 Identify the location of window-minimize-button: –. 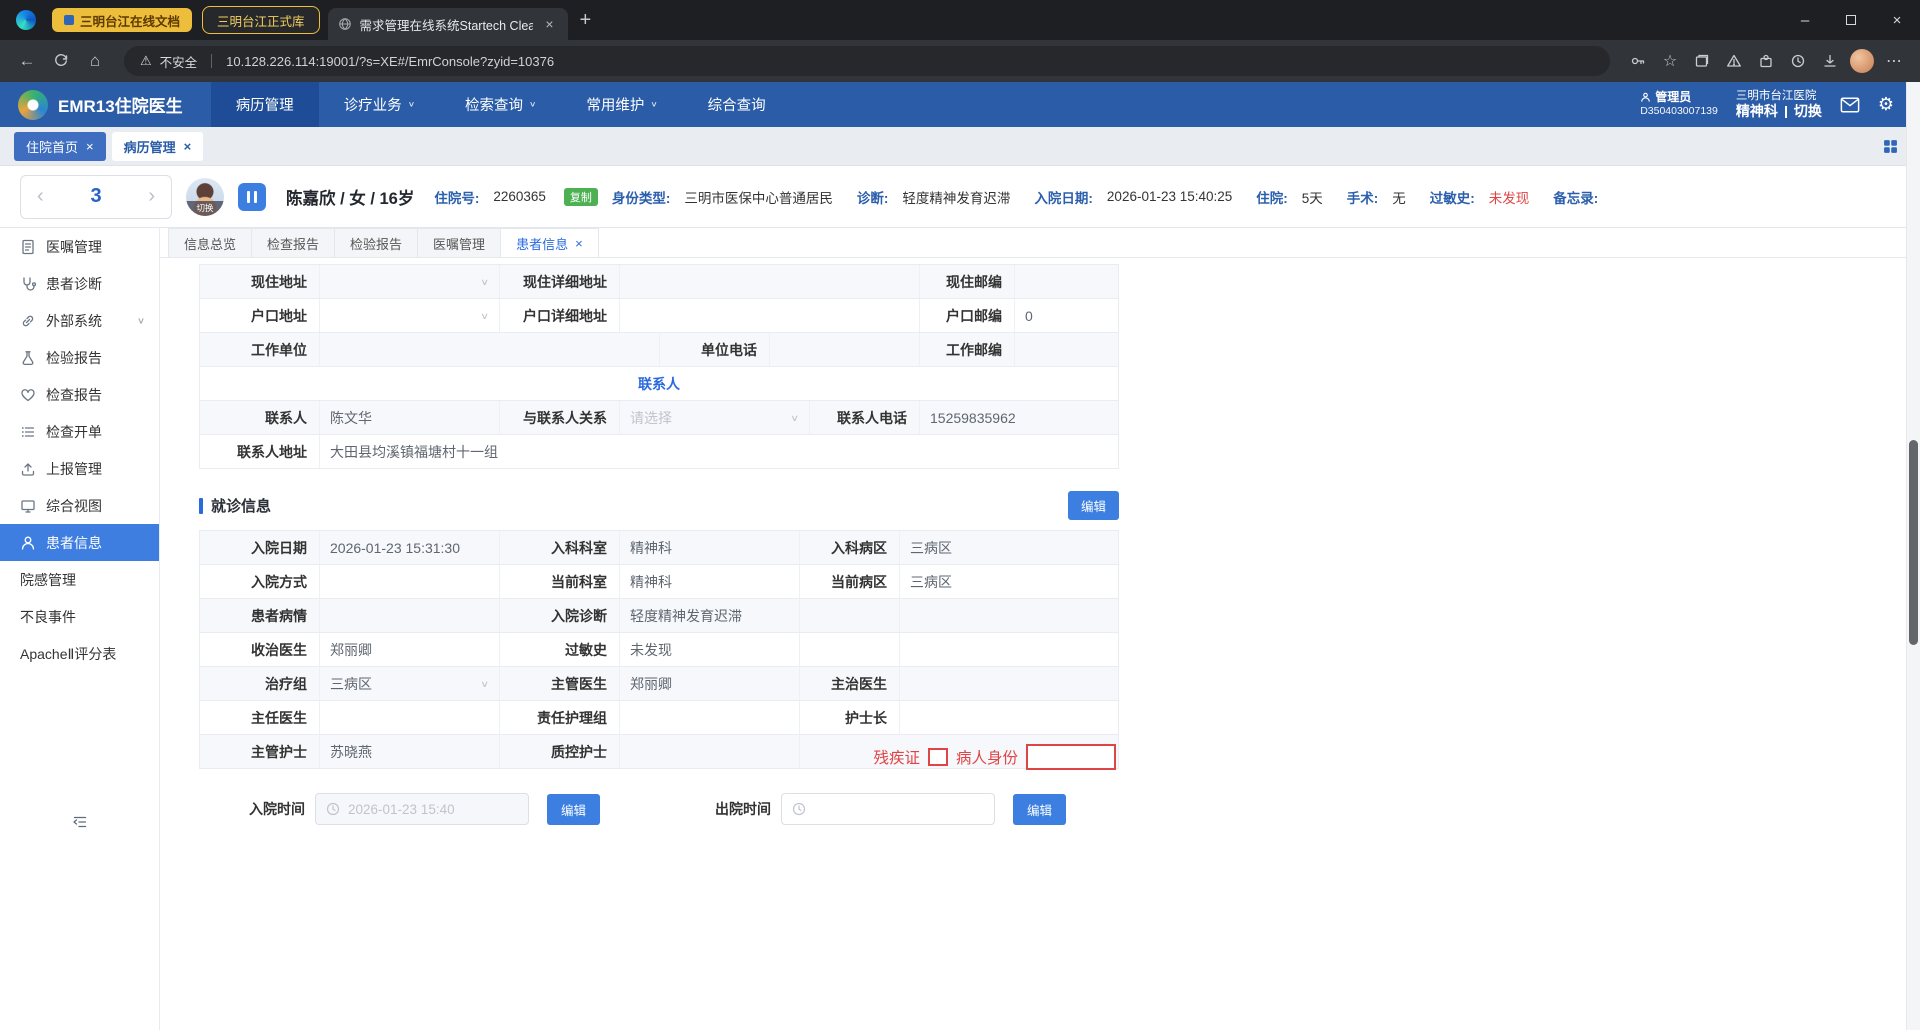
(1805, 20).